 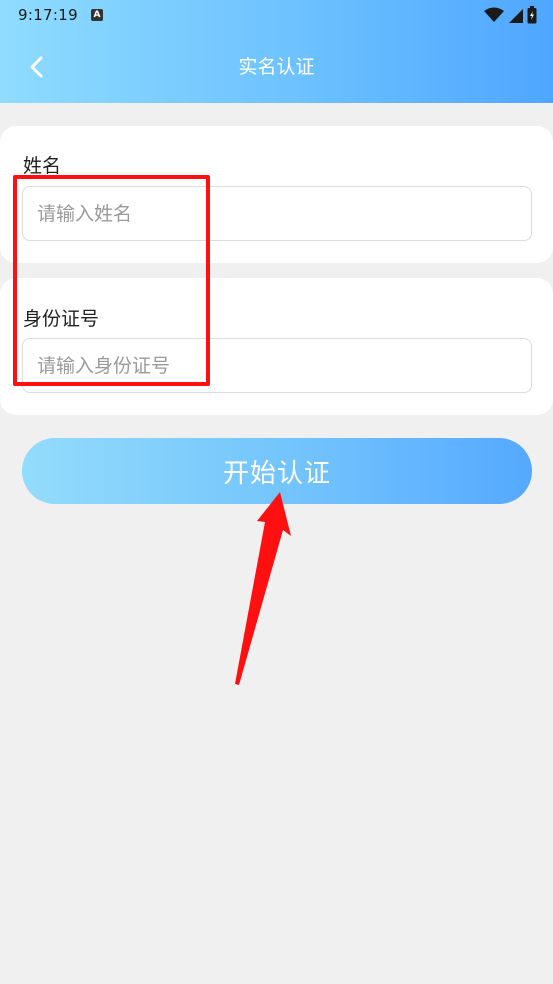 I want to click on status-icons, so click(x=510, y=15).